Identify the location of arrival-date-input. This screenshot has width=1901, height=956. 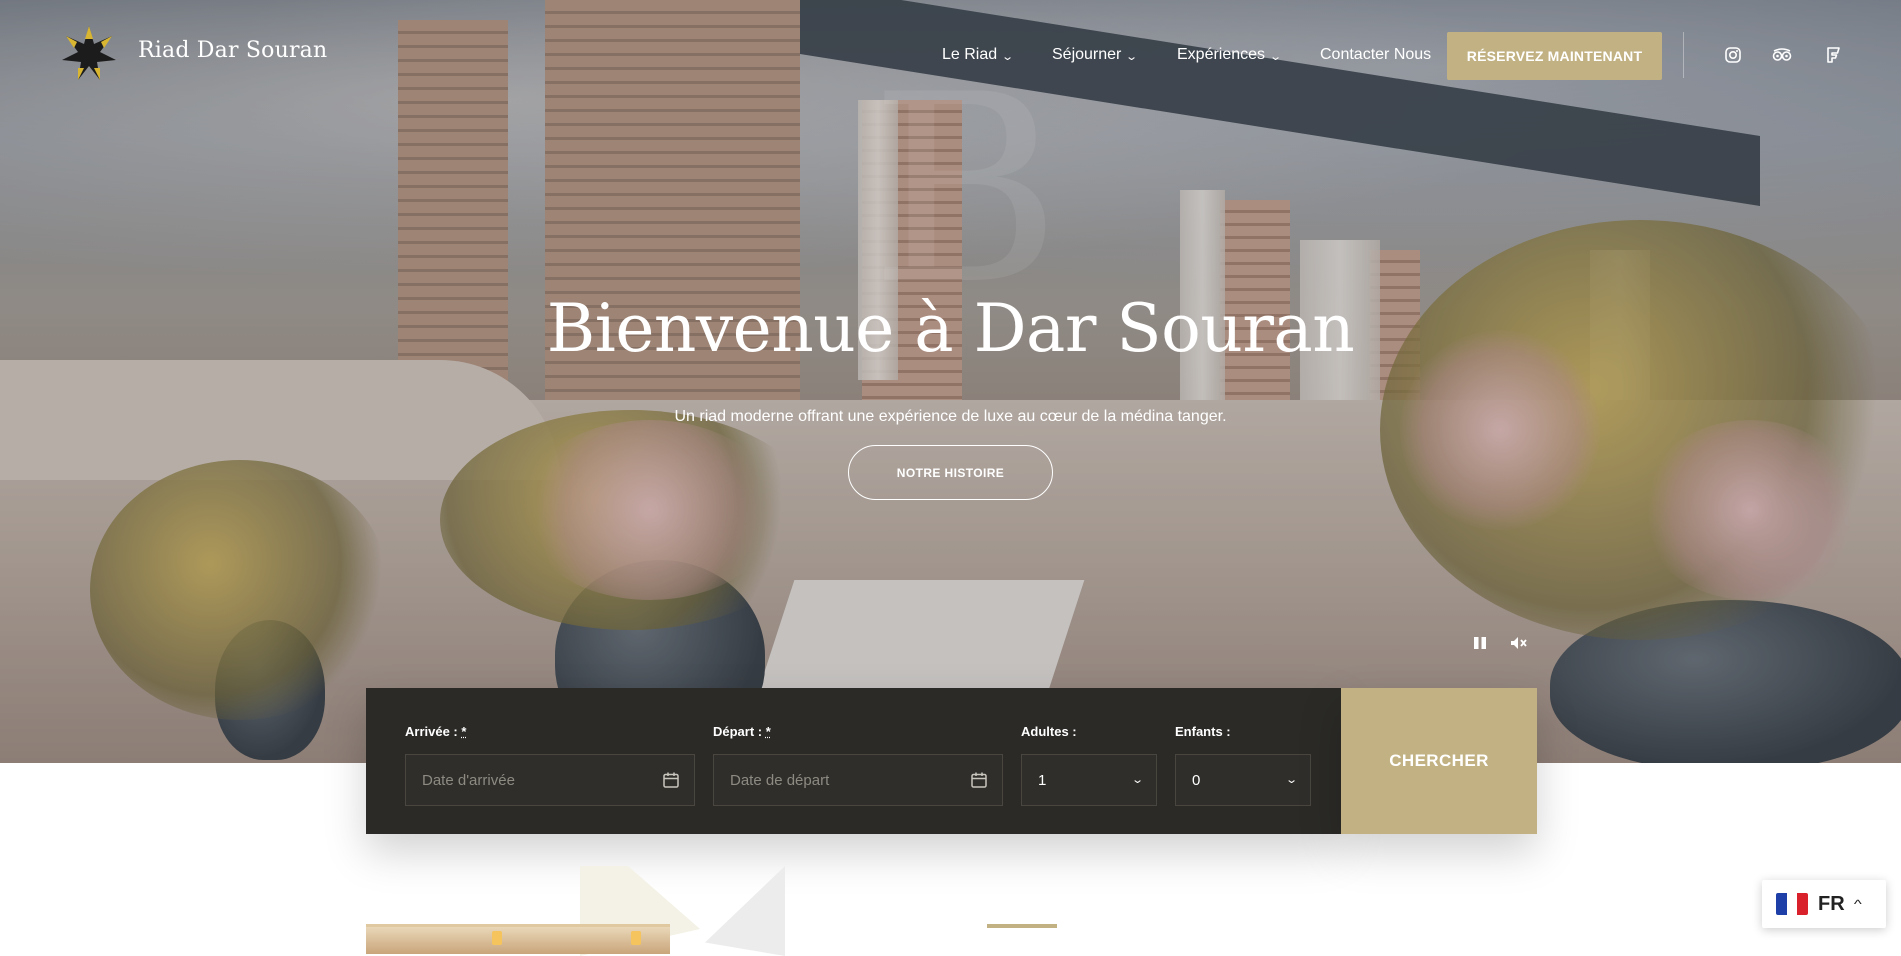
(550, 780).